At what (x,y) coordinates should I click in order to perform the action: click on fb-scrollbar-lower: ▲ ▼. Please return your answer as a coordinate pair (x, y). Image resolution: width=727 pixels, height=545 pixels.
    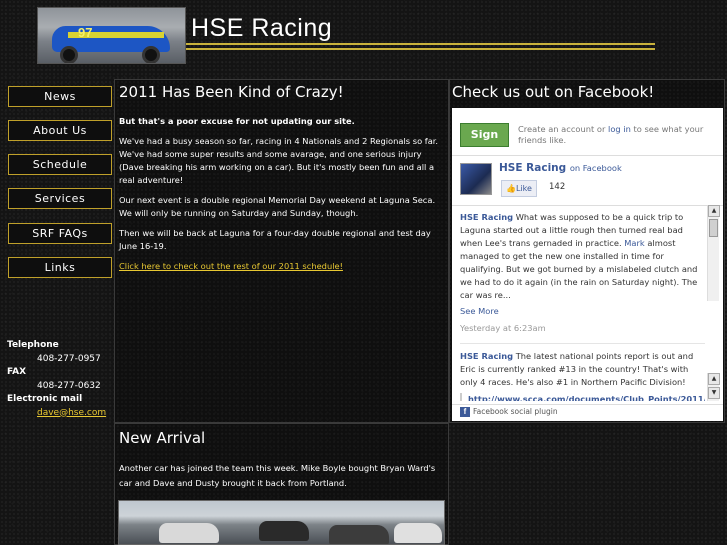
    Looking at the image, I should click on (713, 387).